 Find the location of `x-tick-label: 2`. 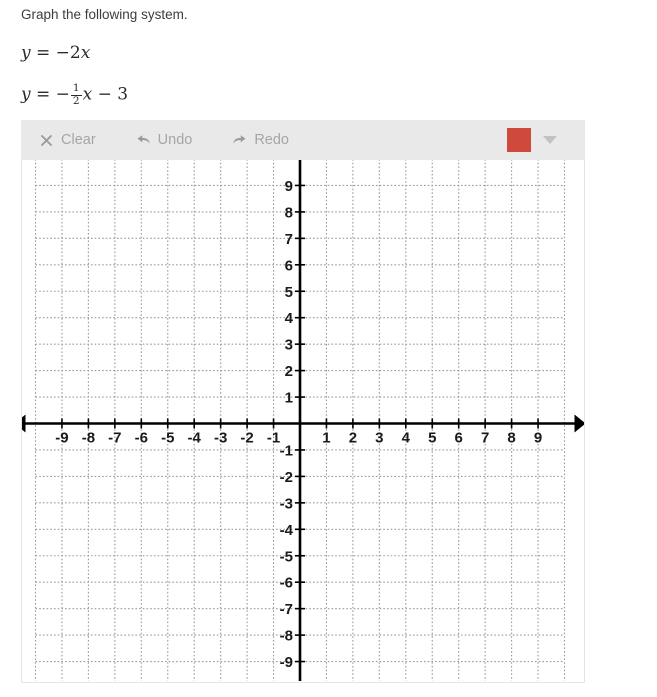

x-tick-label: 2 is located at coordinates (353, 438).